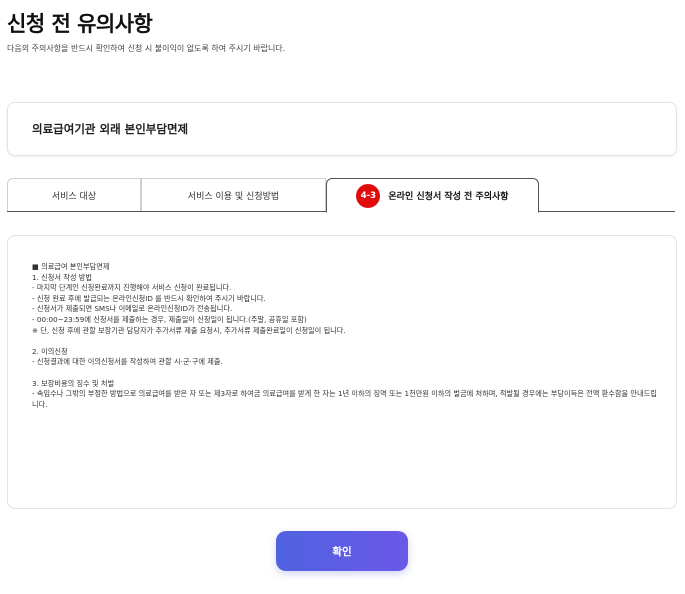 Image resolution: width=685 pixels, height=594 pixels. What do you see at coordinates (342, 551) in the screenshot?
I see `confirm-button: 확인` at bounding box center [342, 551].